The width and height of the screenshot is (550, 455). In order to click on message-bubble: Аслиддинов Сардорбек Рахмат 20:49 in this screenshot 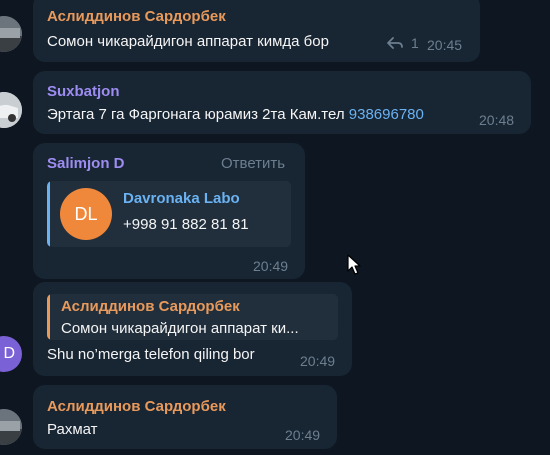, I will do `click(185, 417)`.